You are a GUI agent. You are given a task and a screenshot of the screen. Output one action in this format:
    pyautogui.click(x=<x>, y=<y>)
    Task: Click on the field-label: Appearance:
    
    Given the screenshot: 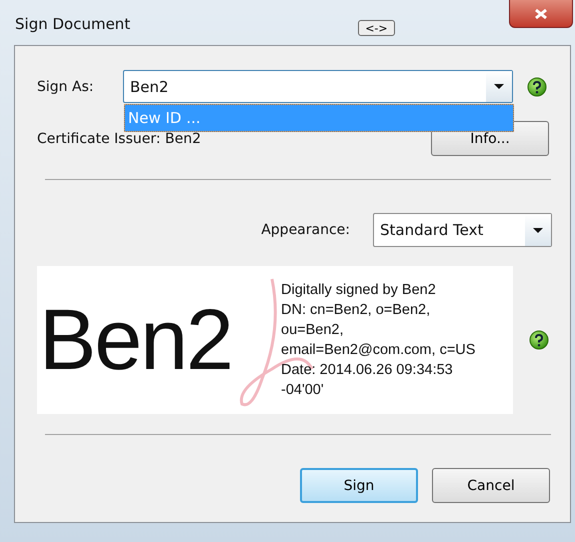 What is the action you would take?
    pyautogui.click(x=305, y=230)
    